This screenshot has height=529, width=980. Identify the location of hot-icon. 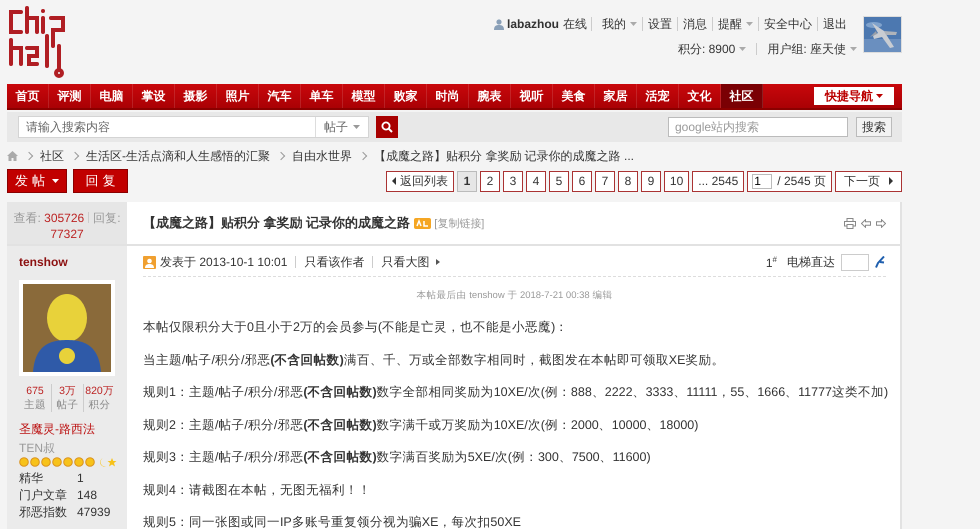
(423, 223).